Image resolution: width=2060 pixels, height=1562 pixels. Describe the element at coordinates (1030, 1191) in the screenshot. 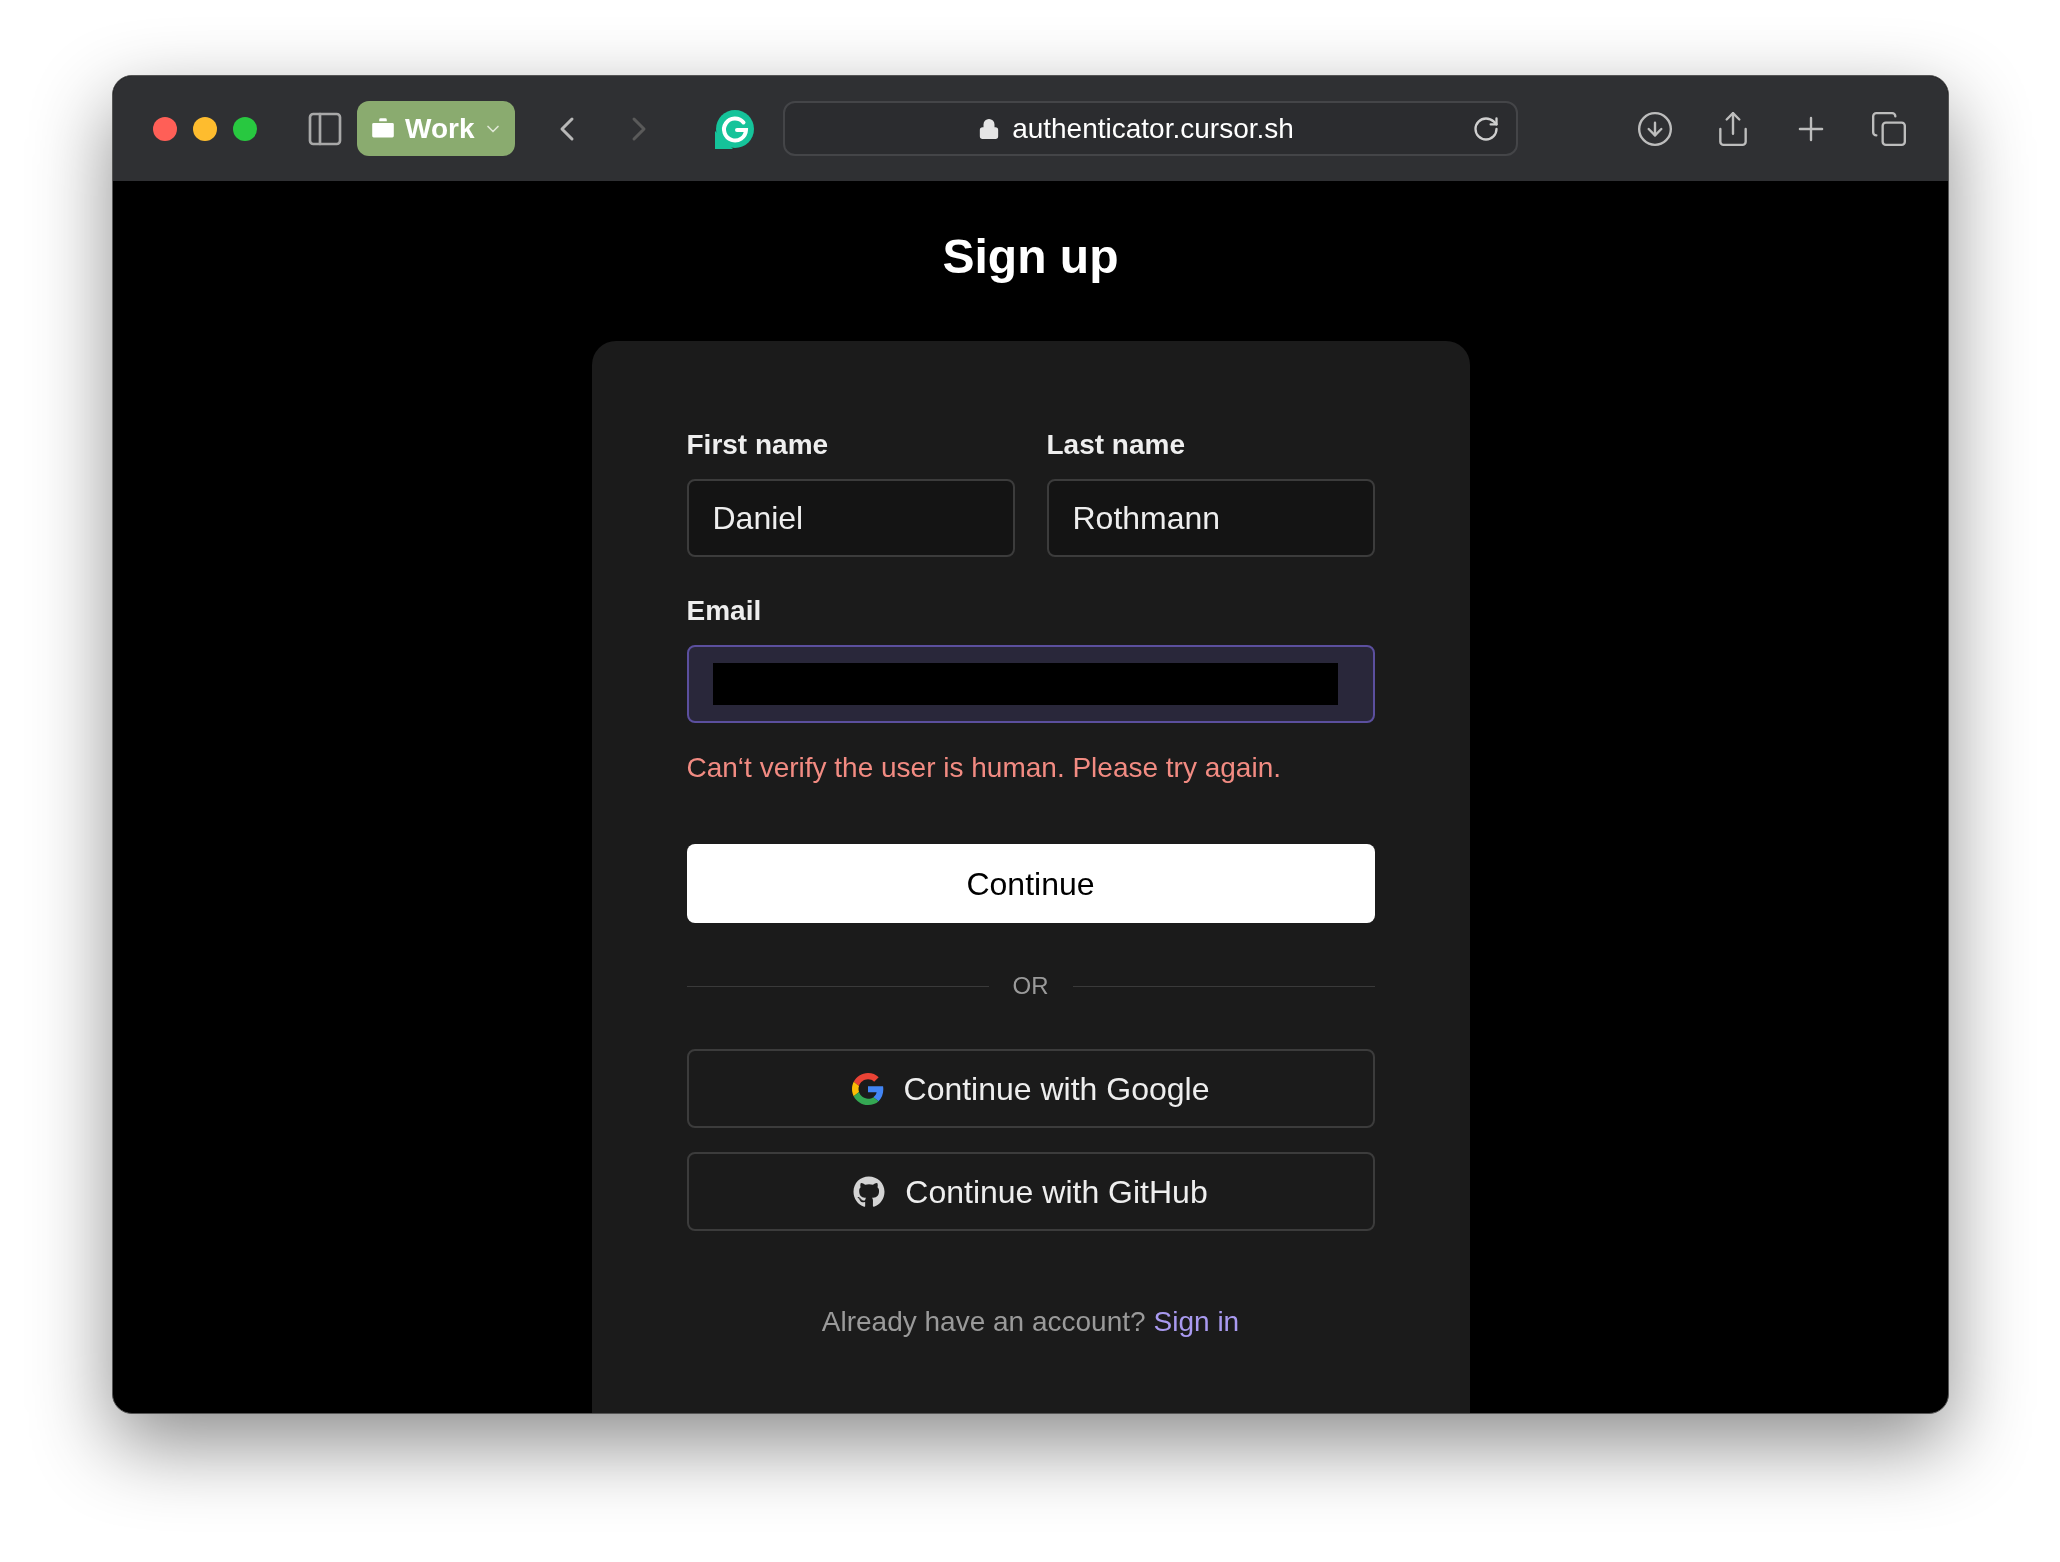

I see `oauth-button: Continue with GitHub` at that location.